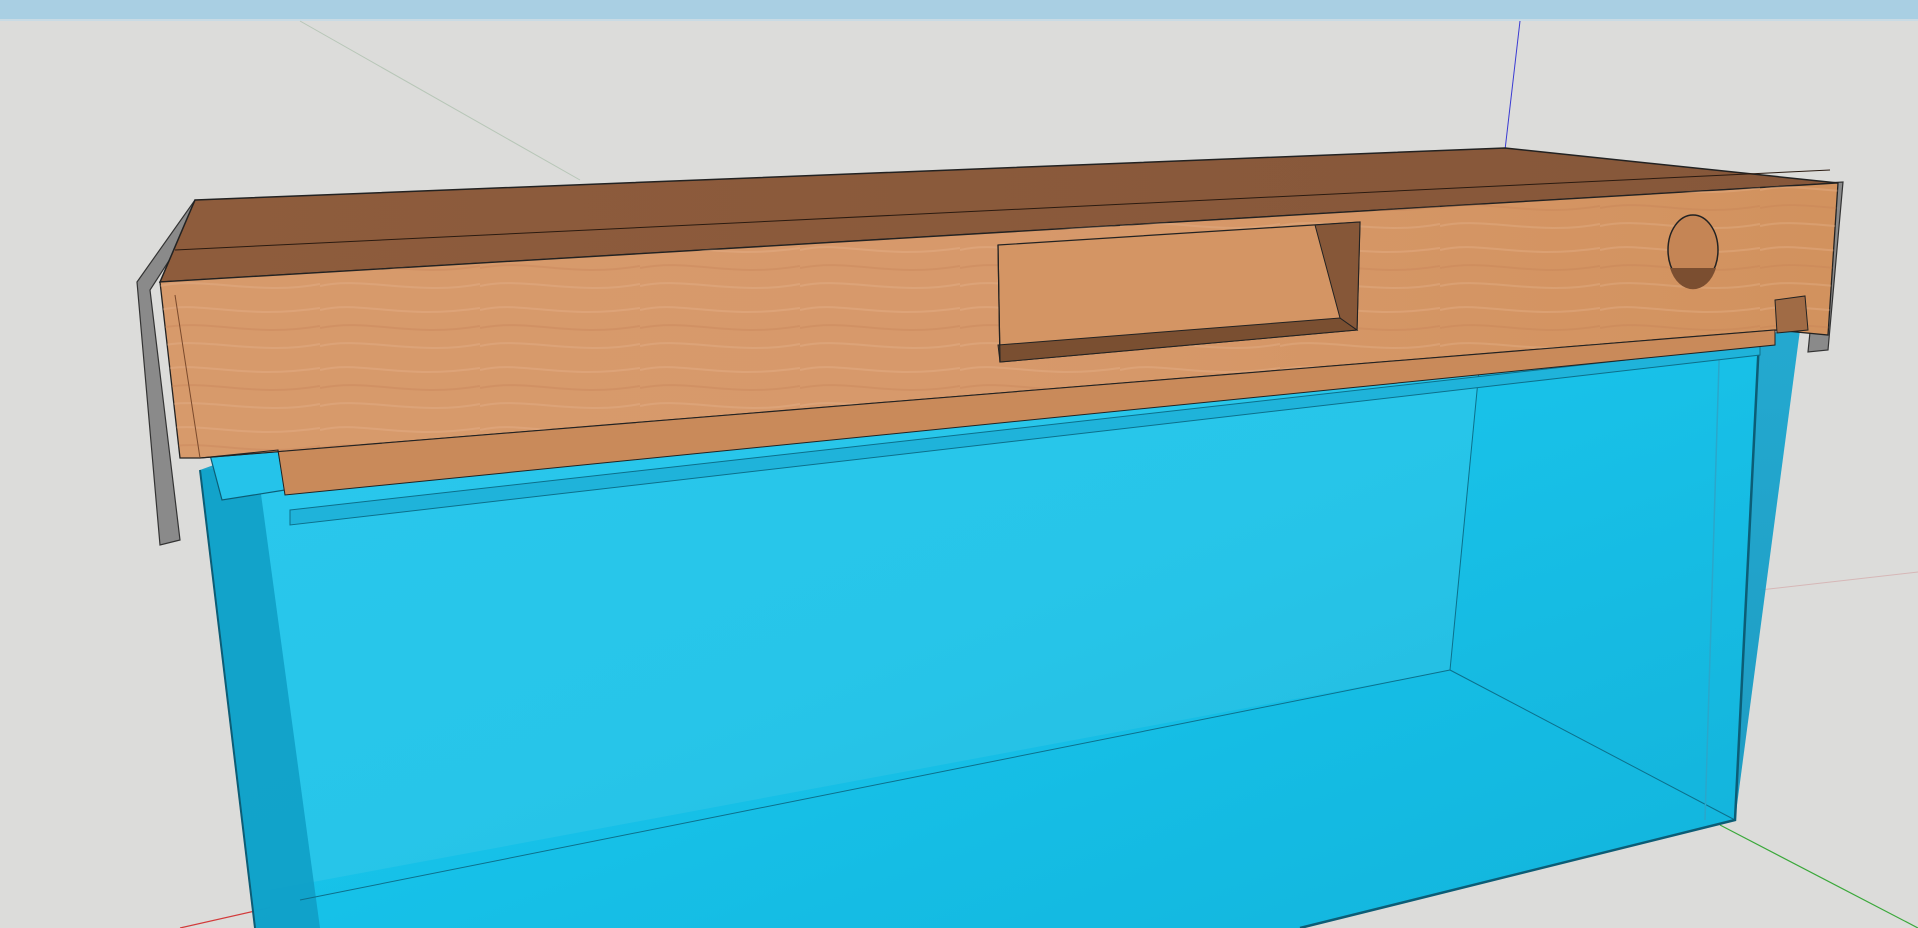 This screenshot has height=928, width=1918. I want to click on toolbar-strip-edge, so click(959, 20).